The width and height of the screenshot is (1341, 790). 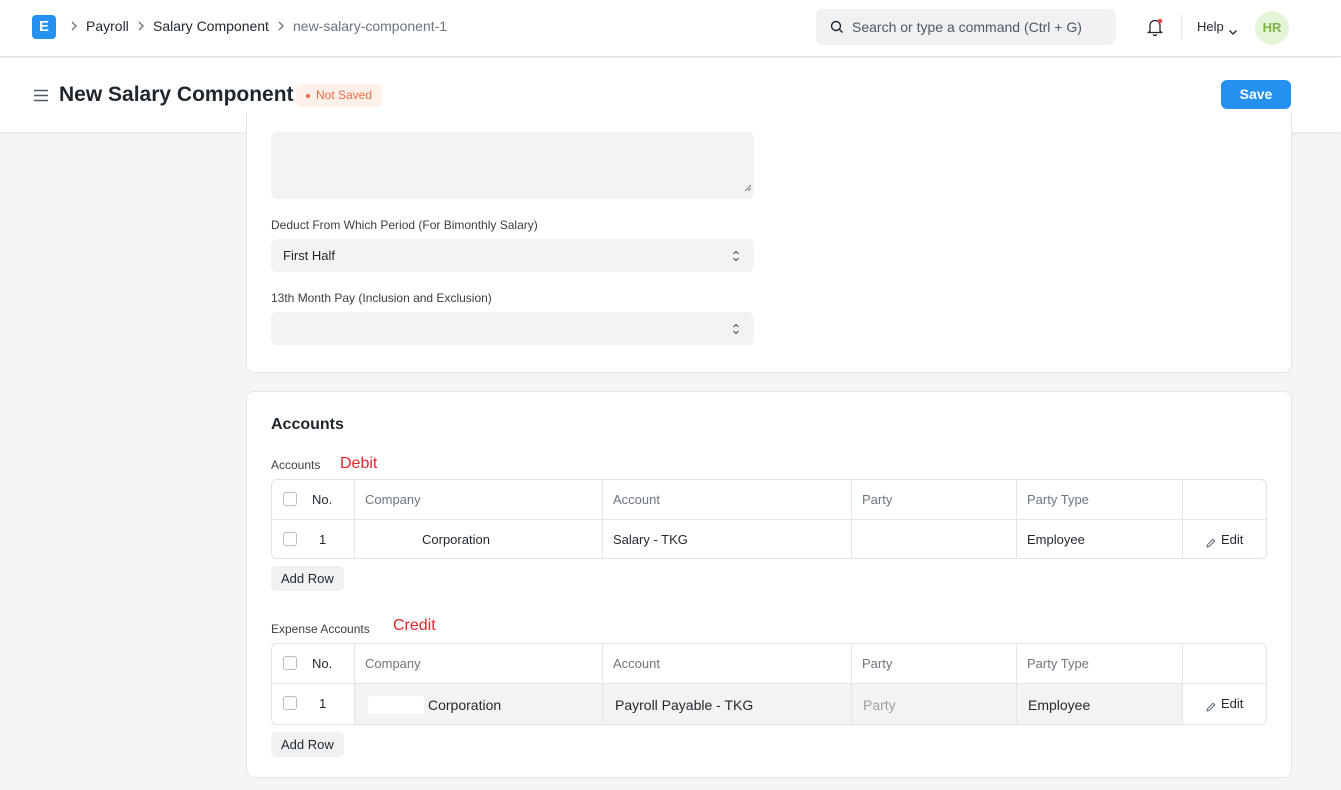 What do you see at coordinates (296, 465) in the screenshot?
I see `debit-table-label: Accounts` at bounding box center [296, 465].